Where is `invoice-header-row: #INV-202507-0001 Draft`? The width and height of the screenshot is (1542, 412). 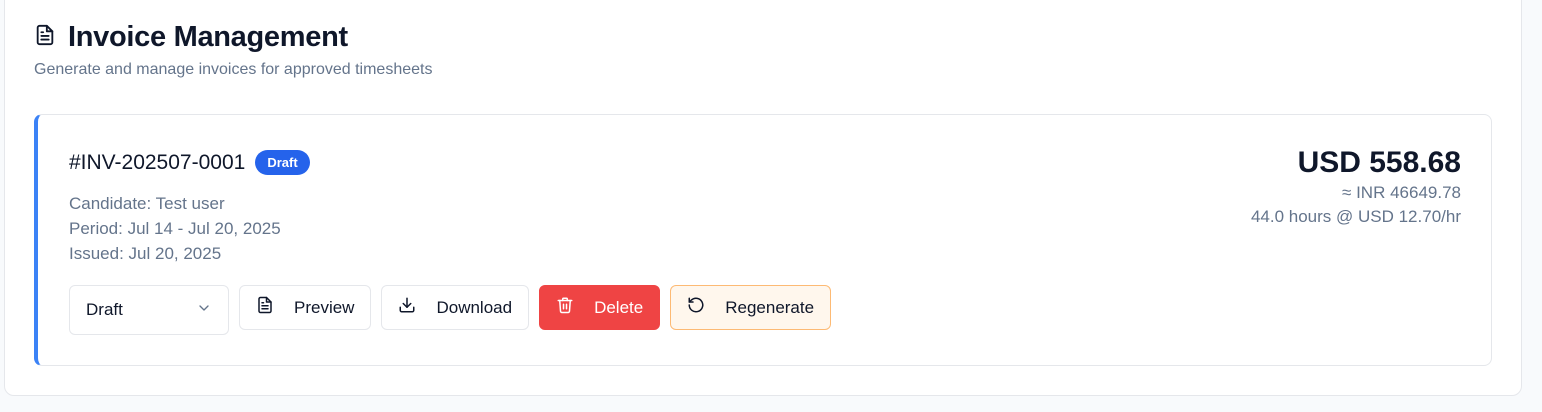
invoice-header-row: #INV-202507-0001 Draft is located at coordinates (189, 162).